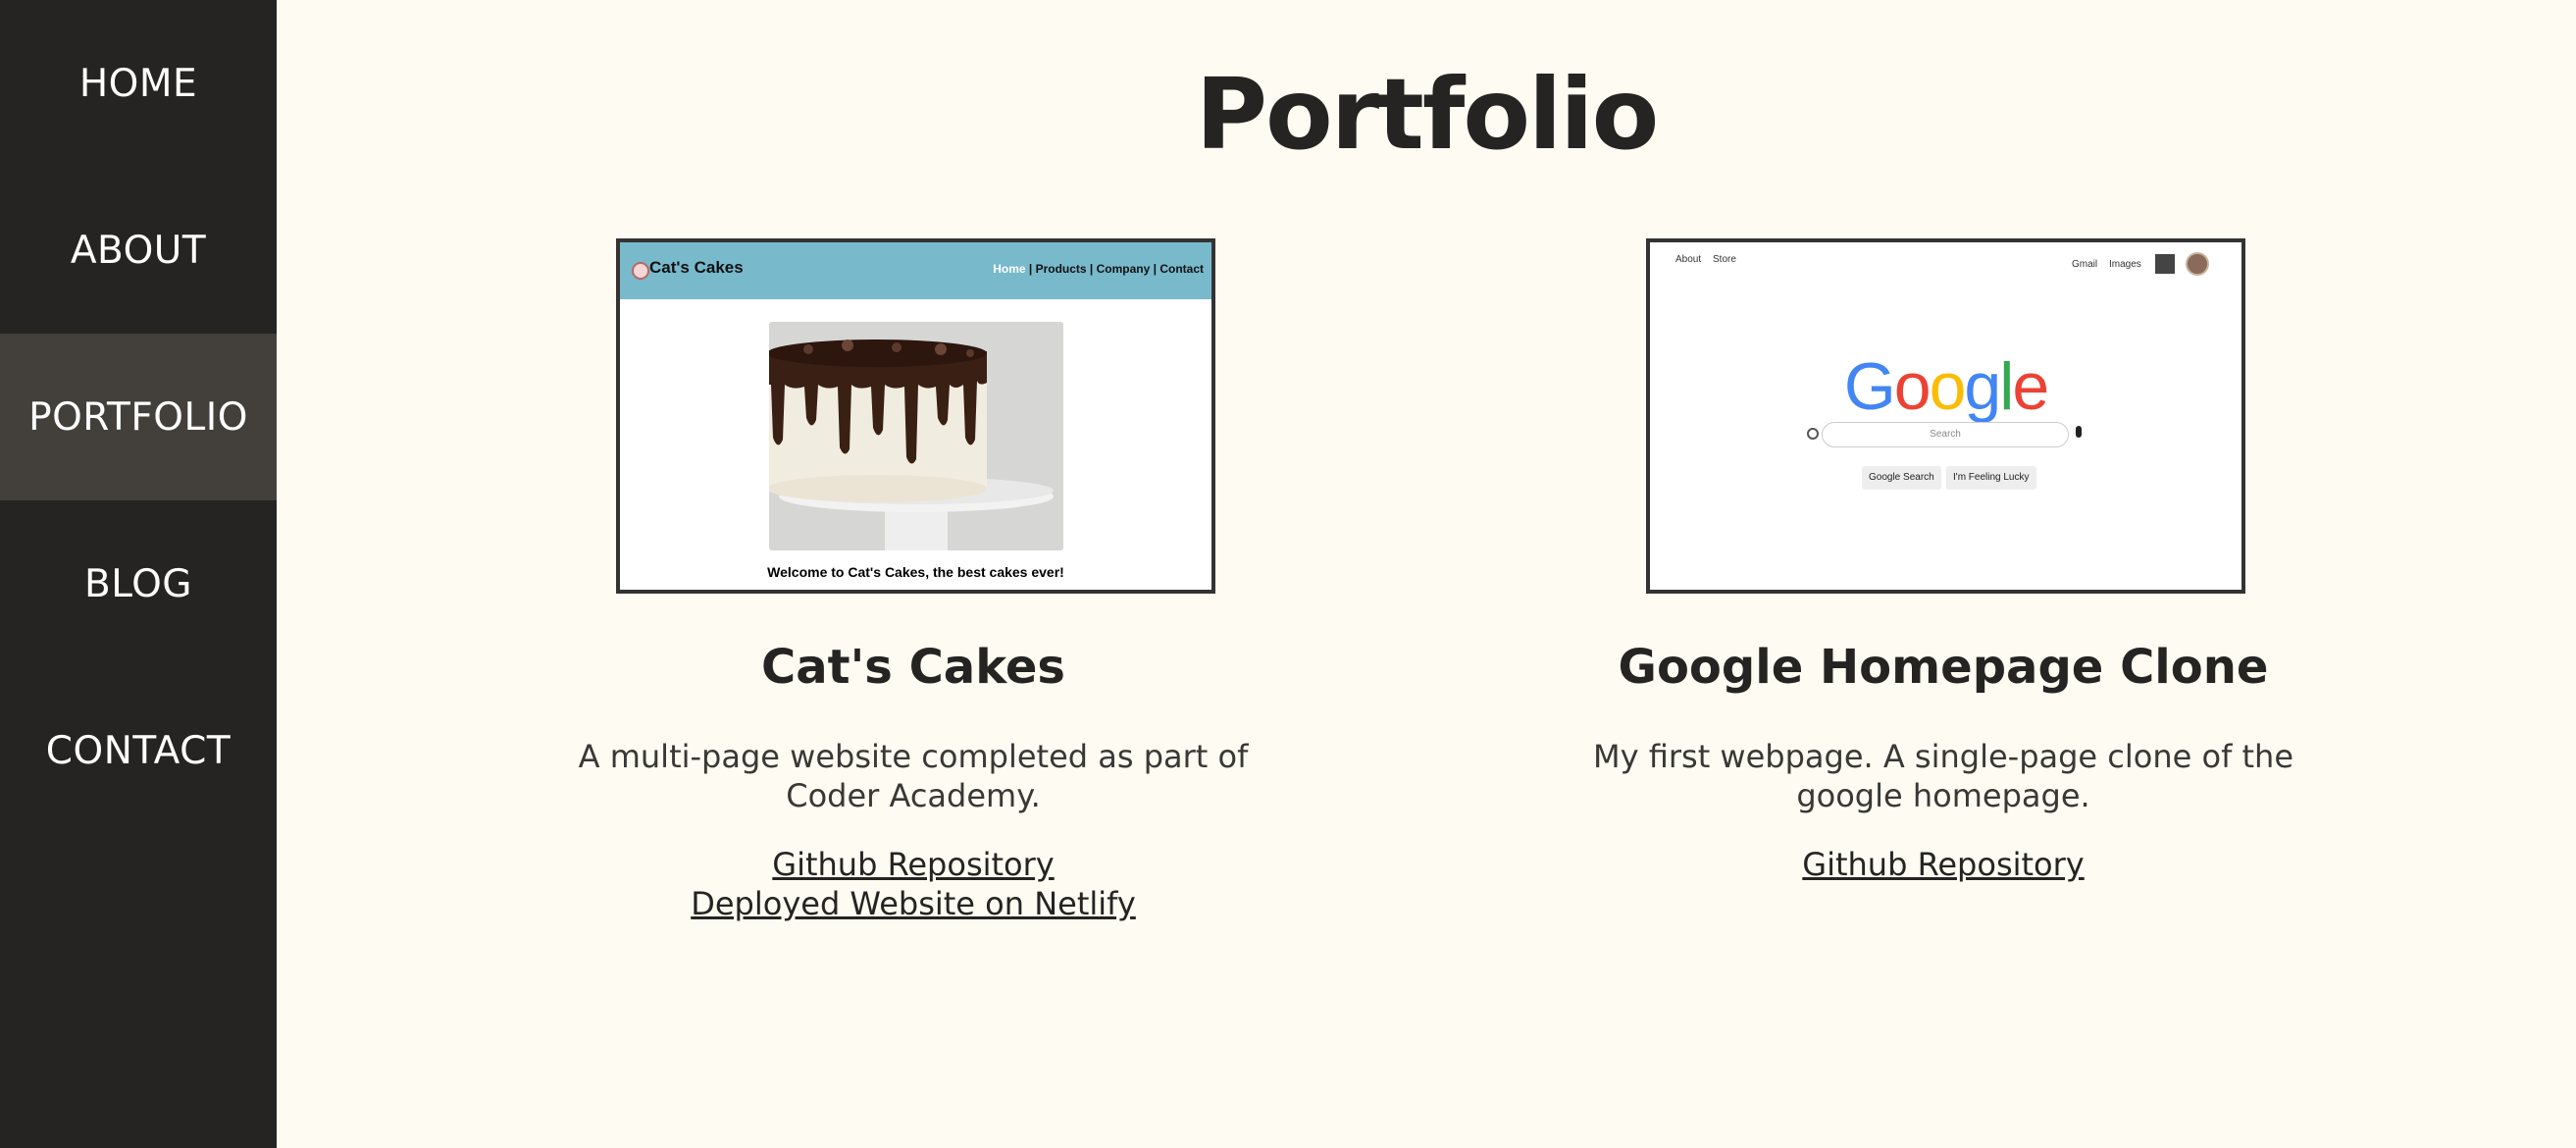 Image resolution: width=2576 pixels, height=1148 pixels. Describe the element at coordinates (1813, 434) in the screenshot. I see `search-icon` at that location.